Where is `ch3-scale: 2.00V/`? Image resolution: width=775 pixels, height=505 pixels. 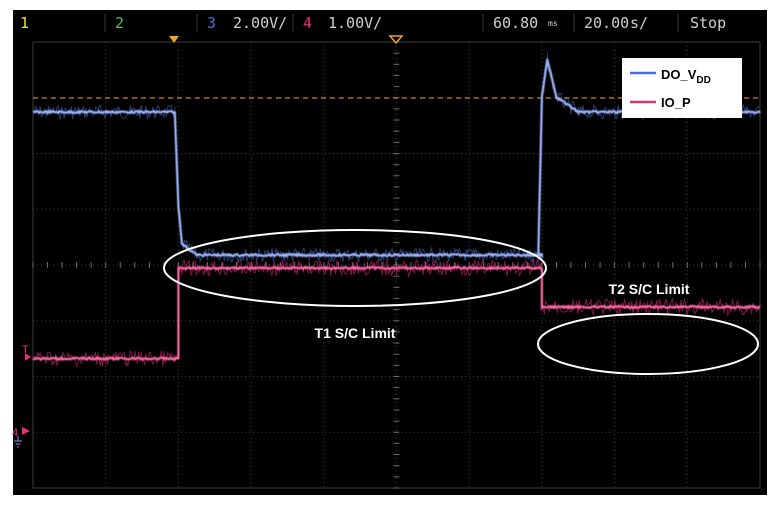
ch3-scale: 2.00V/ is located at coordinates (260, 23).